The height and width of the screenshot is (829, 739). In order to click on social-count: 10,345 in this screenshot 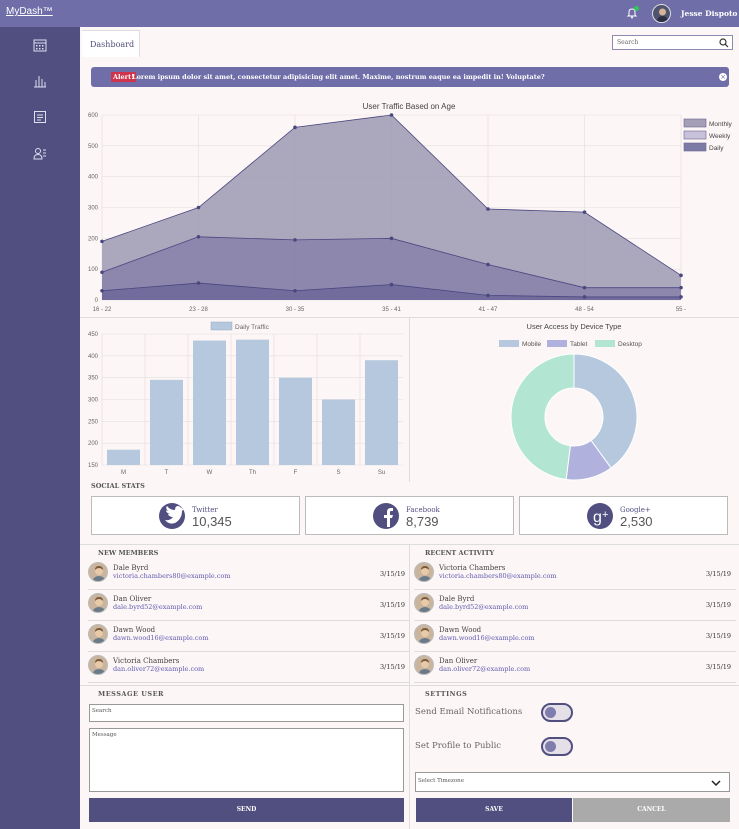, I will do `click(212, 521)`.